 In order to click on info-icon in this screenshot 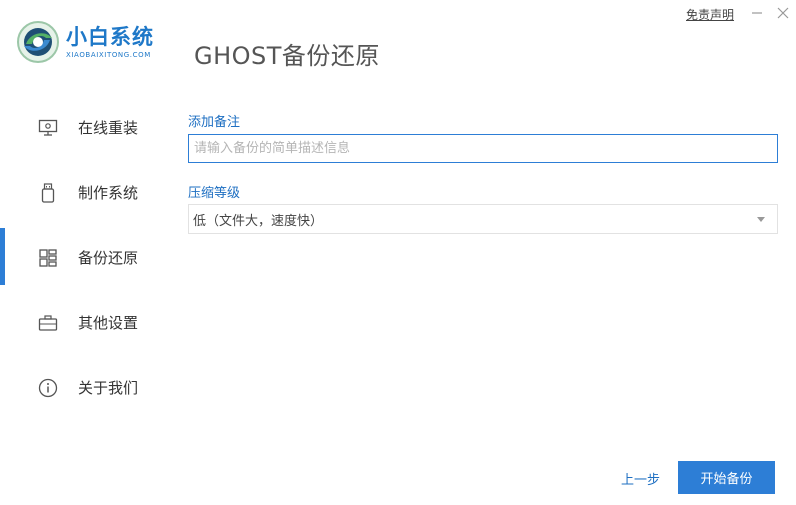, I will do `click(48, 388)`.